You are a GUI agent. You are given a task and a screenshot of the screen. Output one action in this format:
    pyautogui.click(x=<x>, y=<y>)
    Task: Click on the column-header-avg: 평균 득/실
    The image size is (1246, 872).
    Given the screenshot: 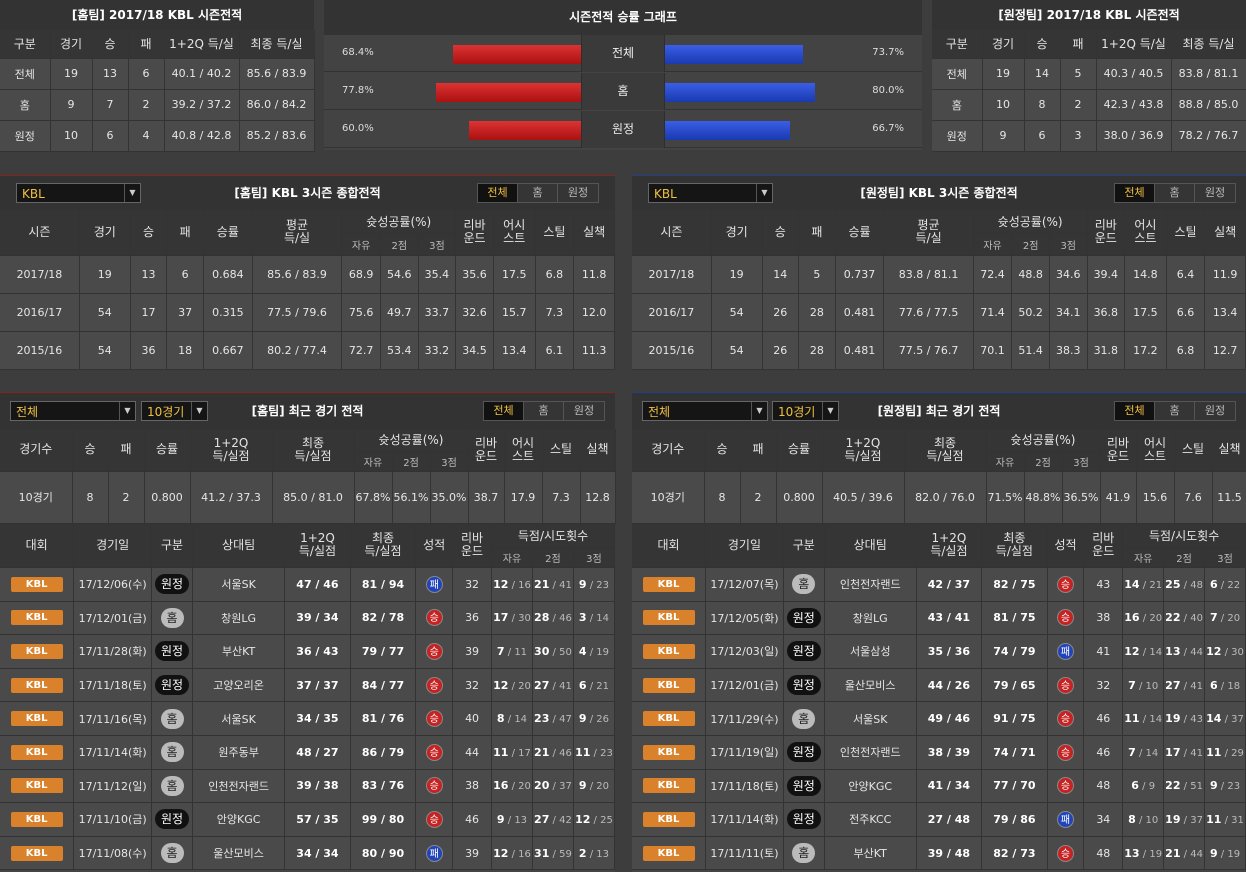 What is the action you would take?
    pyautogui.click(x=928, y=233)
    